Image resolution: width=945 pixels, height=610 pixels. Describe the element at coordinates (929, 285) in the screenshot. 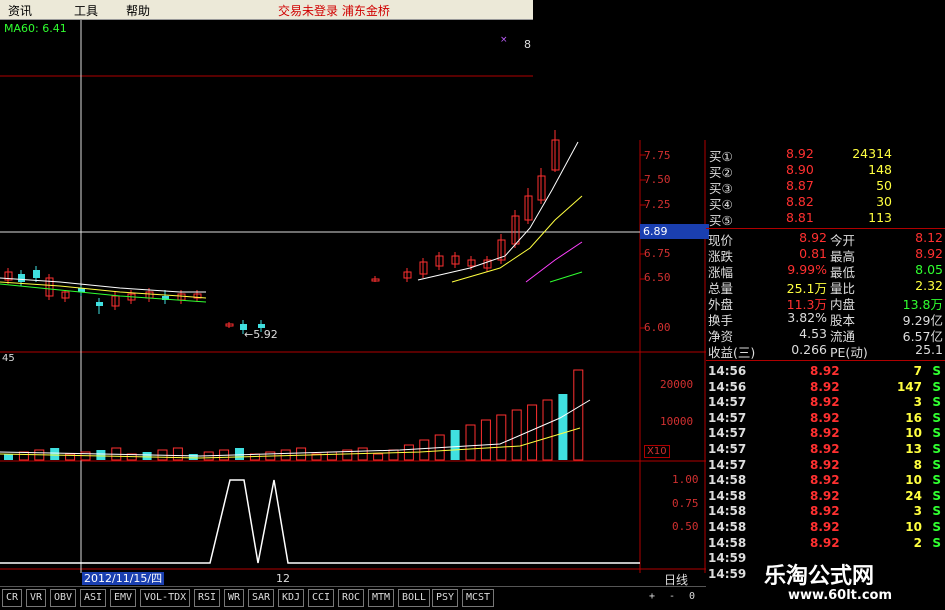

I see `stat-value: 2.32` at that location.